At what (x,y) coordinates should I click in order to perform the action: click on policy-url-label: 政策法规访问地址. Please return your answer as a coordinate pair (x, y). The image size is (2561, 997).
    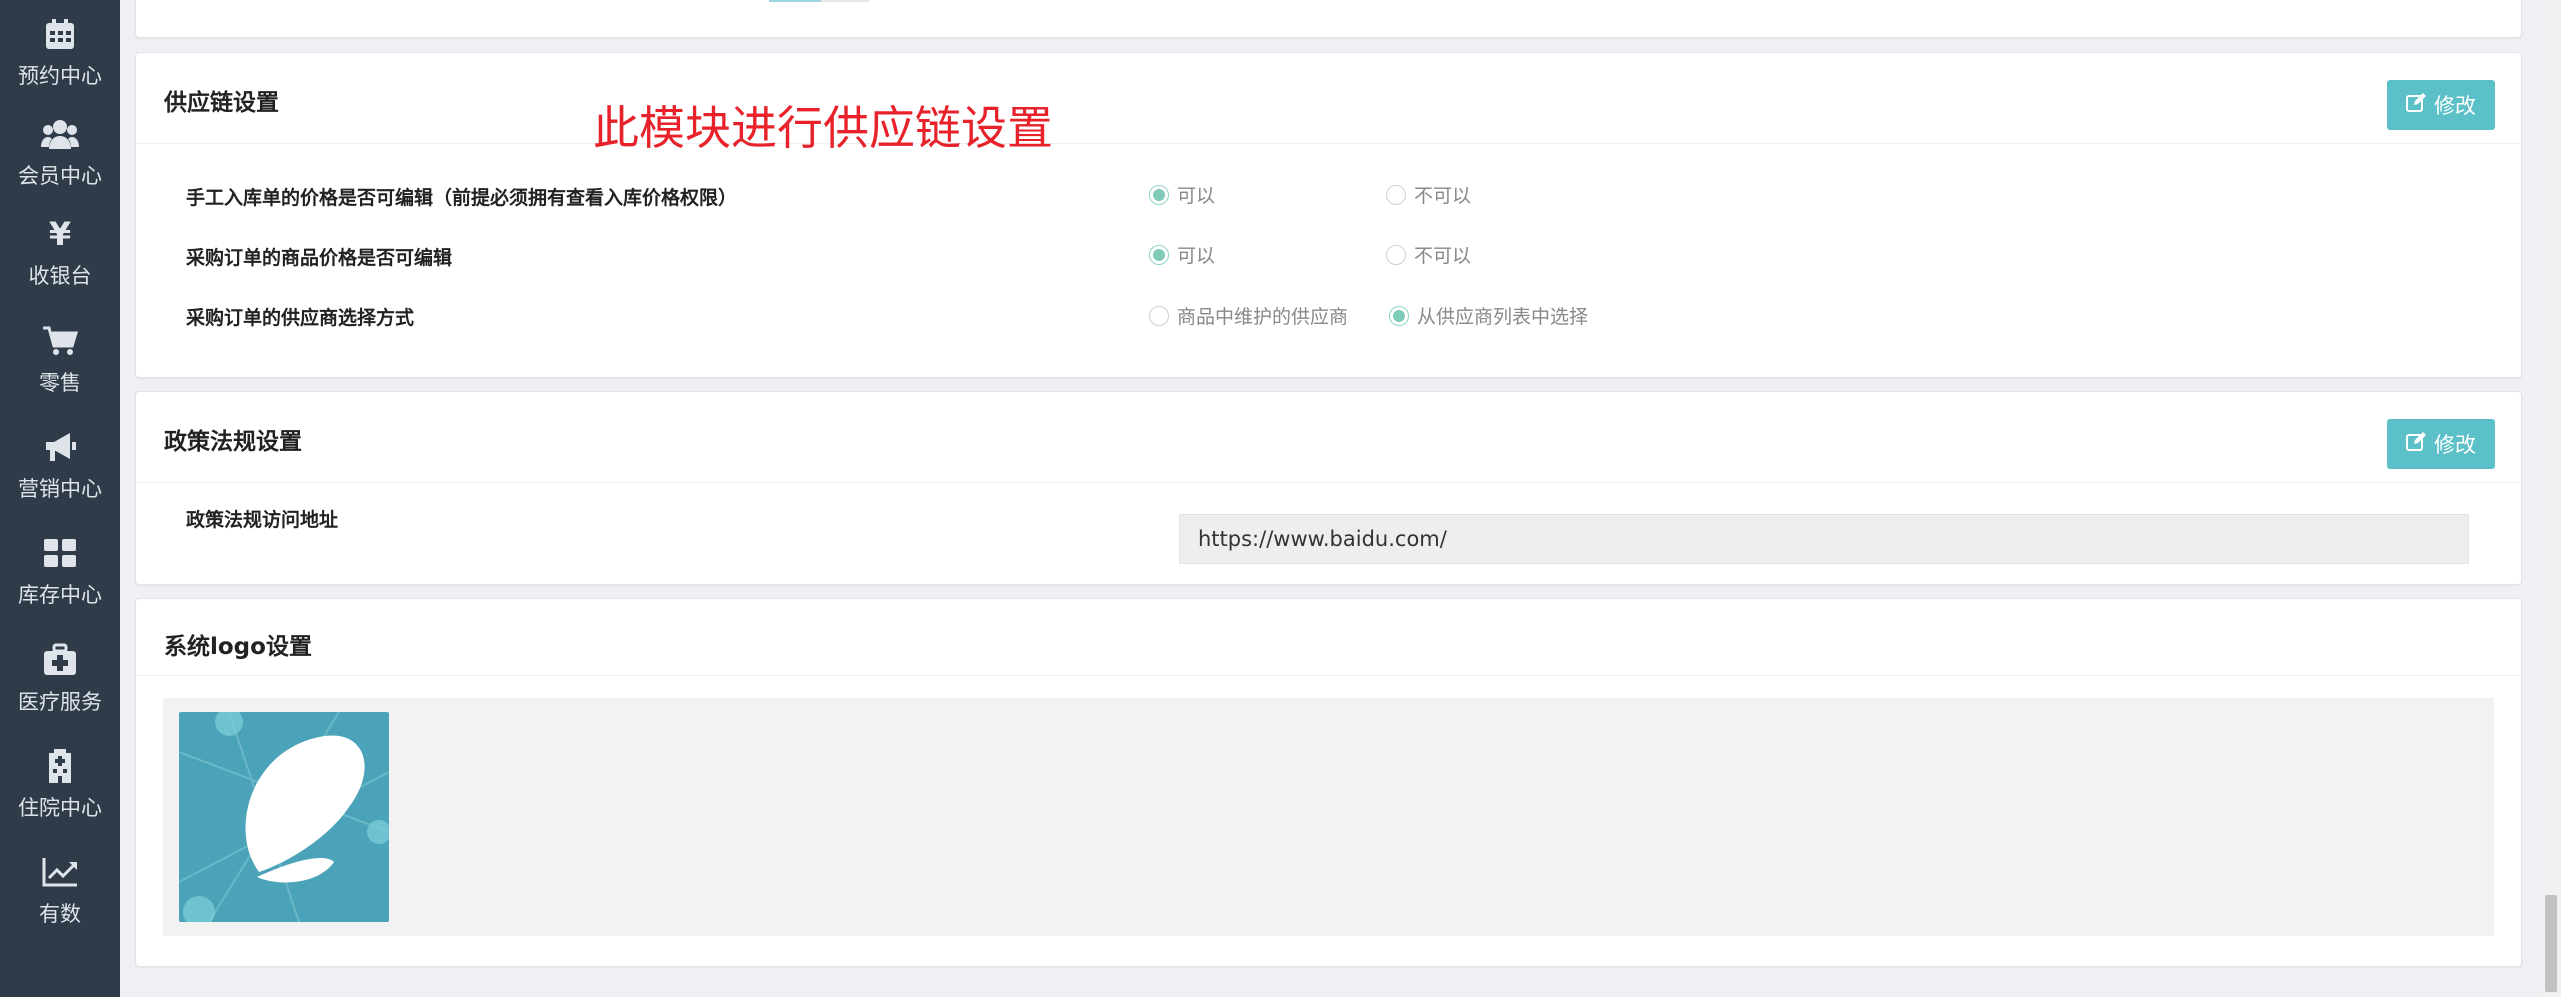
    Looking at the image, I should click on (262, 520).